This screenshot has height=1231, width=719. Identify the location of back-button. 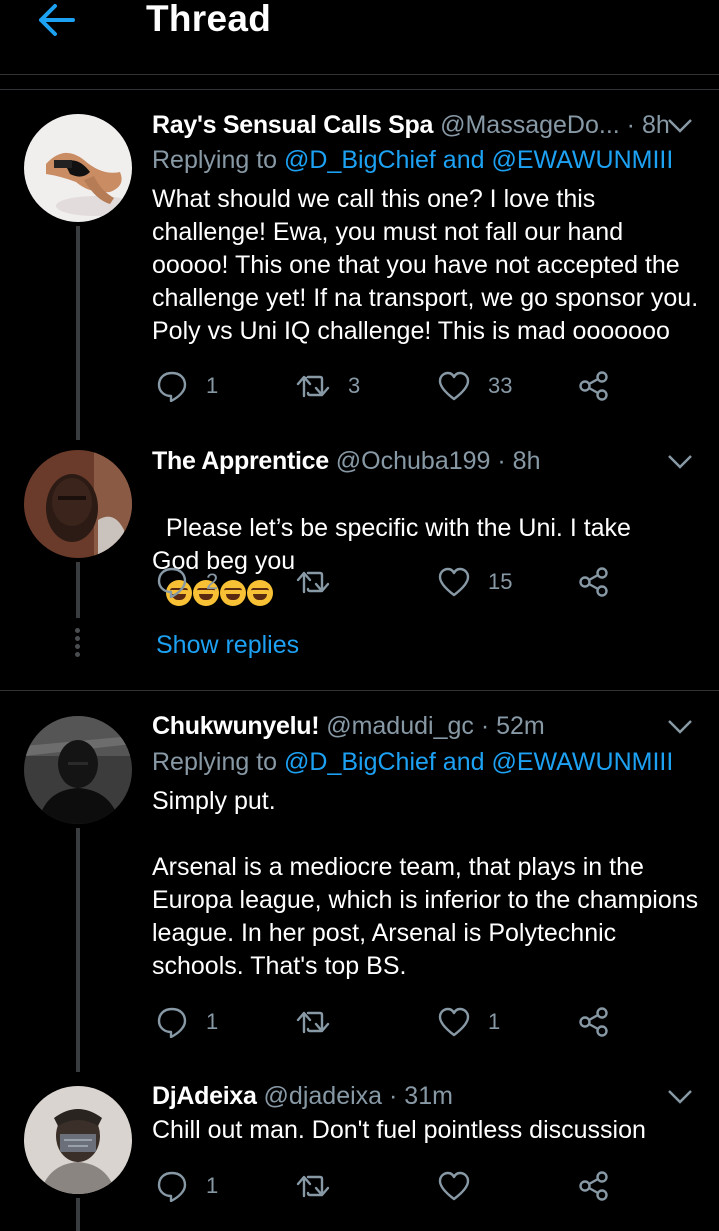
(56, 20).